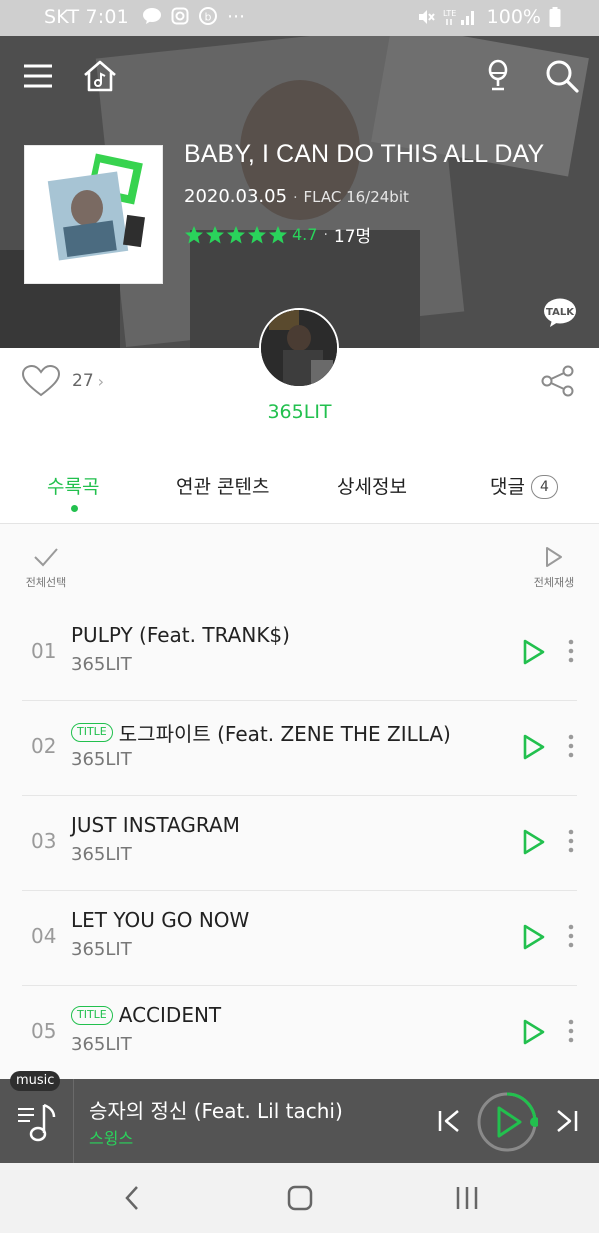  I want to click on play-button, so click(508, 1122).